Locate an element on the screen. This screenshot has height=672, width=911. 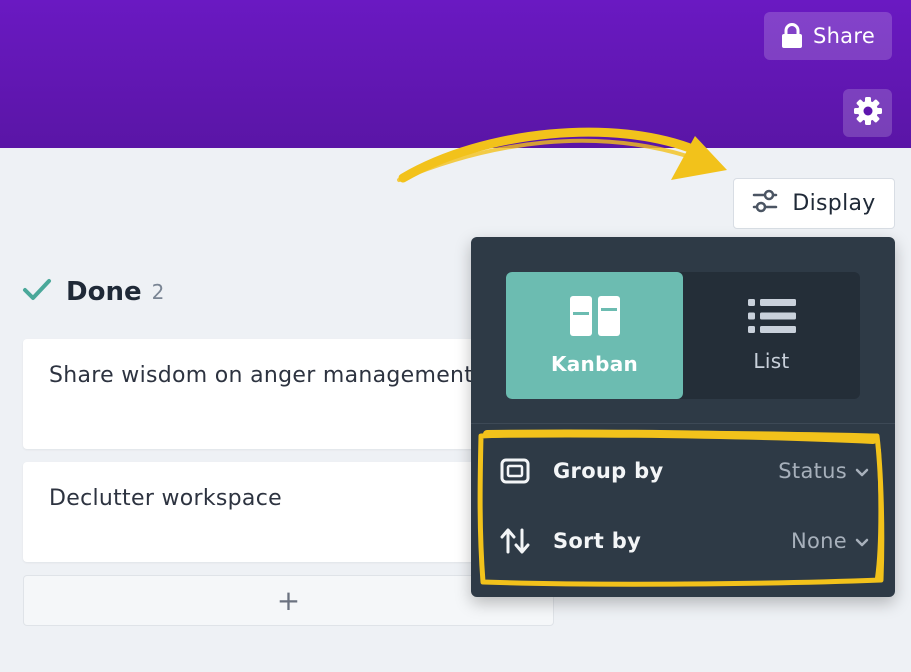
share-button: Share is located at coordinates (828, 36).